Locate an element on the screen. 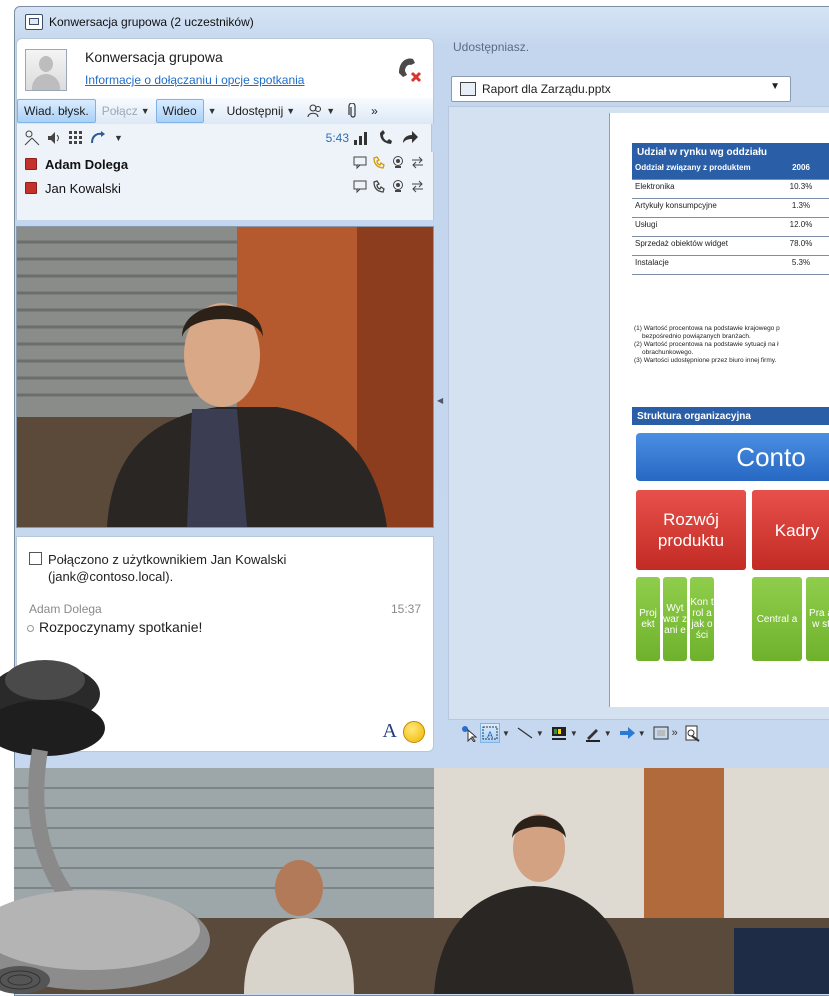 The image size is (829, 996). share-button: Udostępnij ▼ is located at coordinates (261, 111).